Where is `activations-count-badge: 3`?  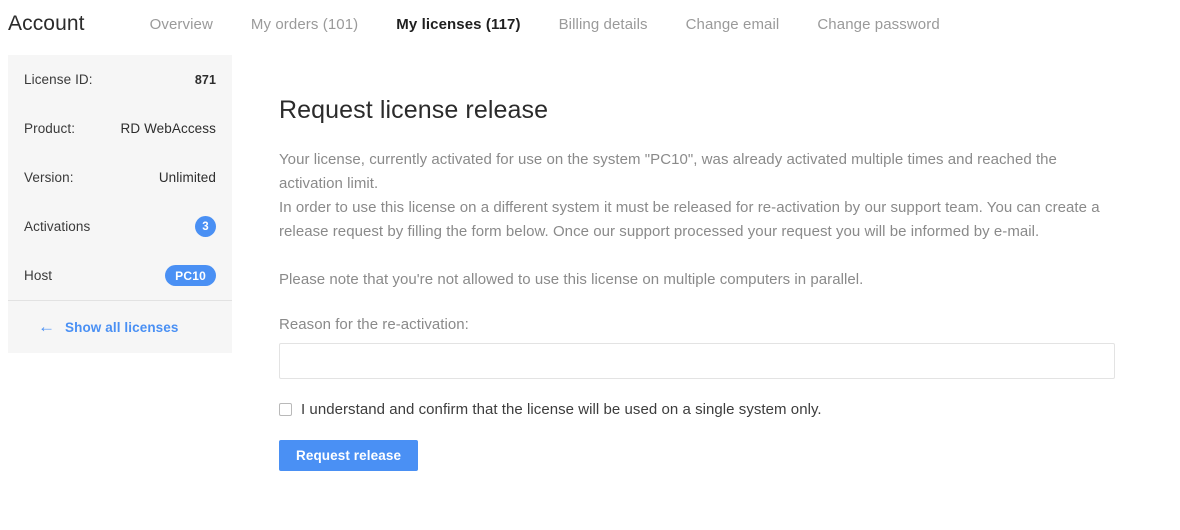
activations-count-badge: 3 is located at coordinates (205, 226).